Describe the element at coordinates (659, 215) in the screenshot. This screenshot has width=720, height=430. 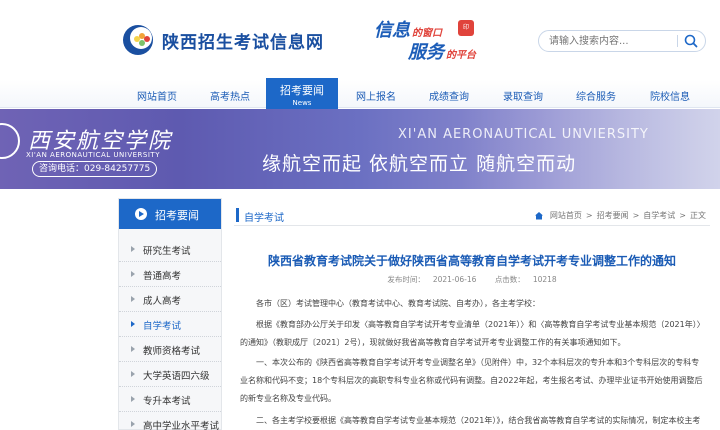
I see `breadcrumb-self-study: 自学考试` at that location.